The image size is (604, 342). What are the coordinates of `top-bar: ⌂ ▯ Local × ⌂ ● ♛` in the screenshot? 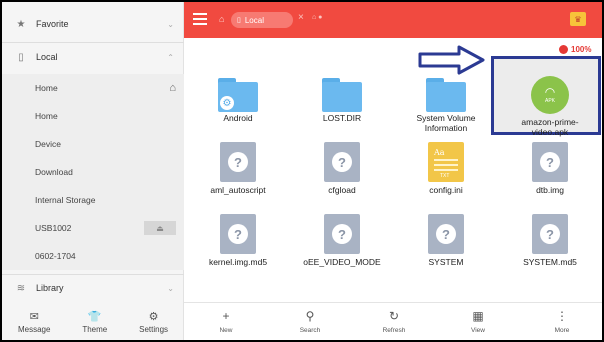 It's located at (393, 20).